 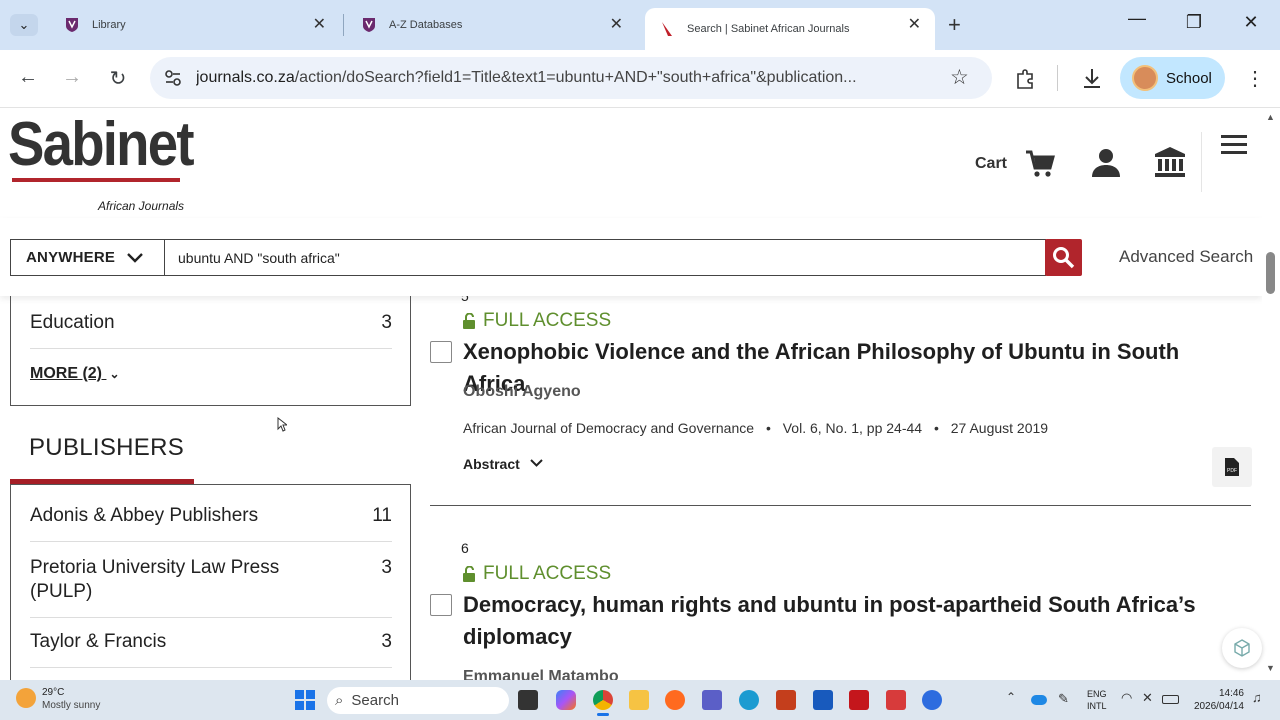 What do you see at coordinates (1257, 697) in the screenshot?
I see `notification-bell-icon: ♫` at bounding box center [1257, 697].